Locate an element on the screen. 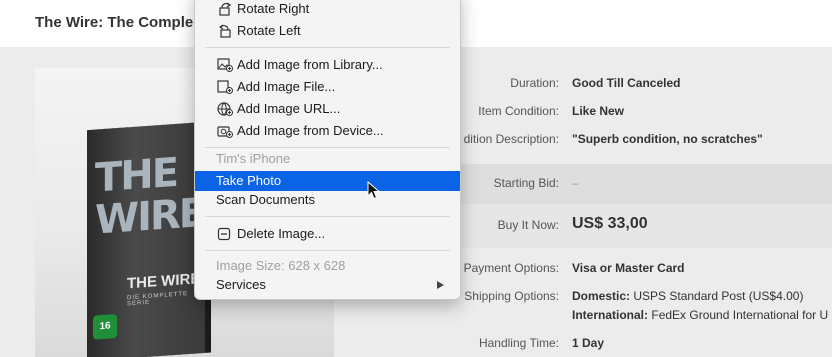 Image resolution: width=832 pixels, height=357 pixels. menu-item-scan-documents: Scan Documents is located at coordinates (327, 200).